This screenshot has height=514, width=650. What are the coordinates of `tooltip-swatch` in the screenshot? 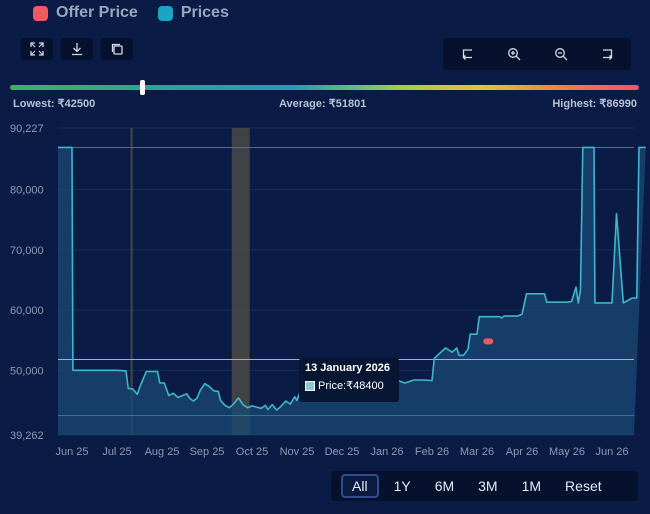 It's located at (310, 385).